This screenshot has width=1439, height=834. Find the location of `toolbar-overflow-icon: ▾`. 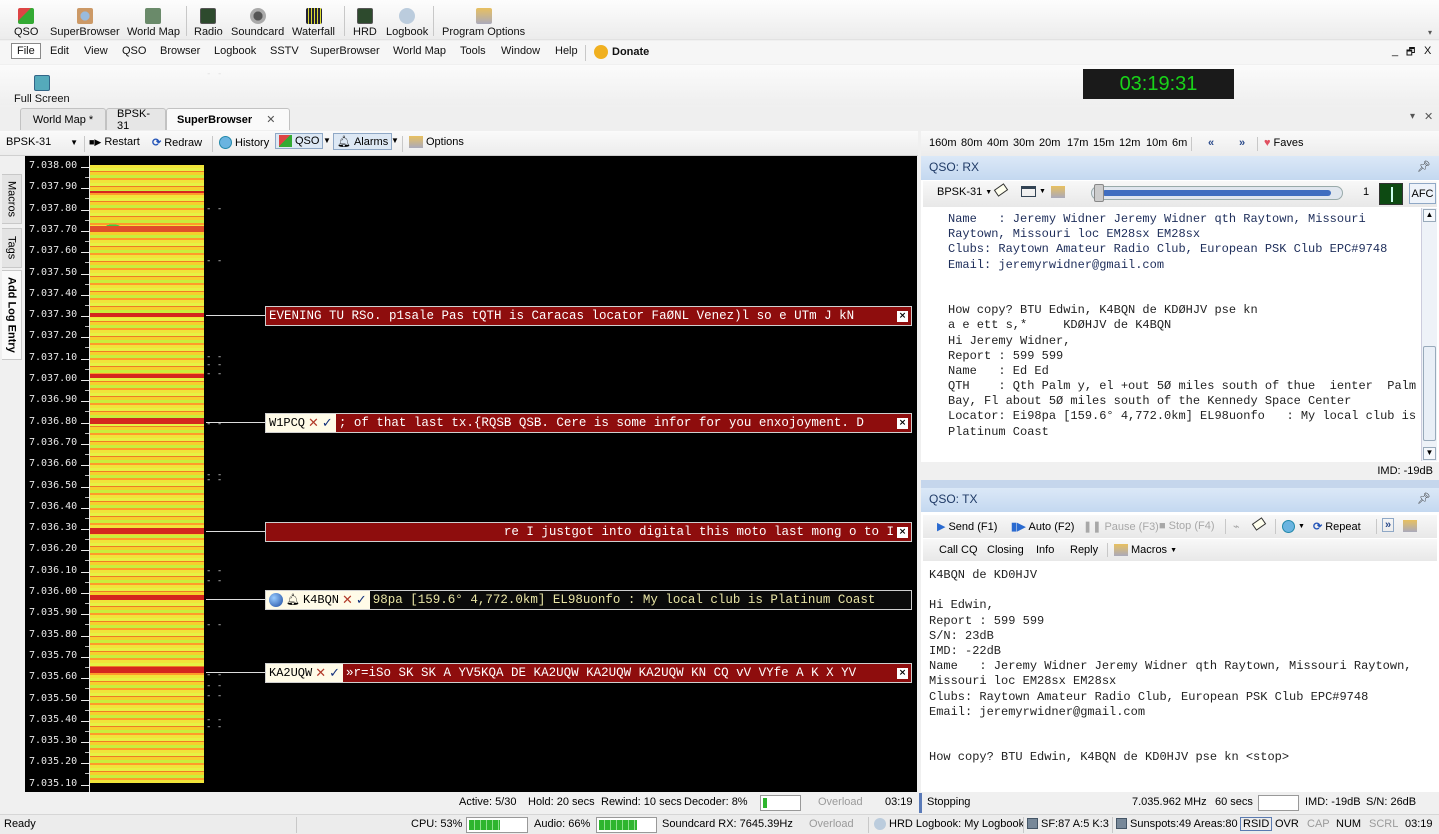

toolbar-overflow-icon: ▾ is located at coordinates (1430, 32).